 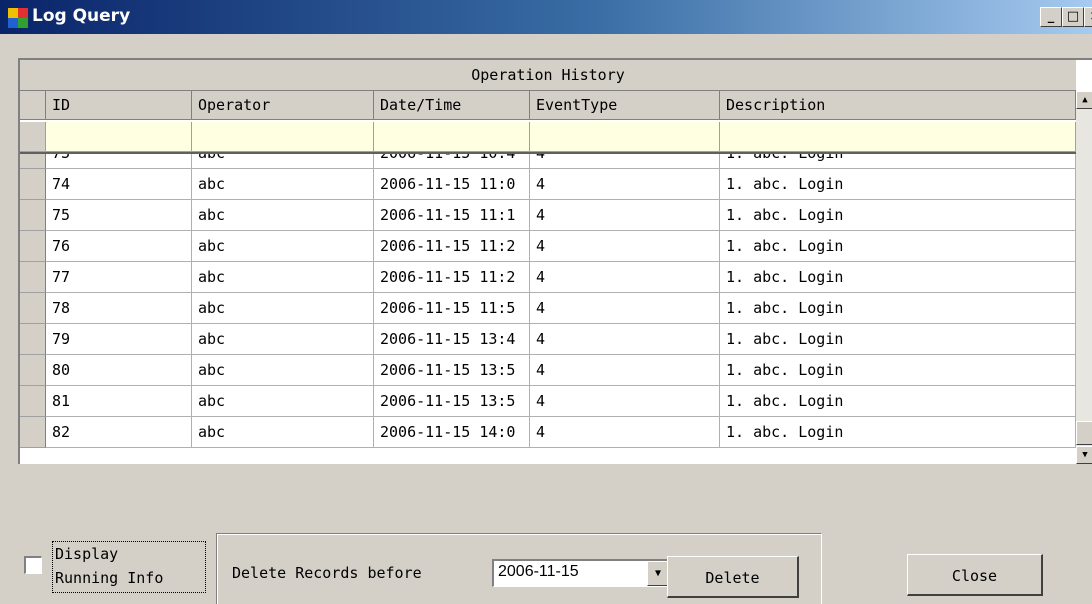 I want to click on close-window-button: ×, so click(x=1088, y=17).